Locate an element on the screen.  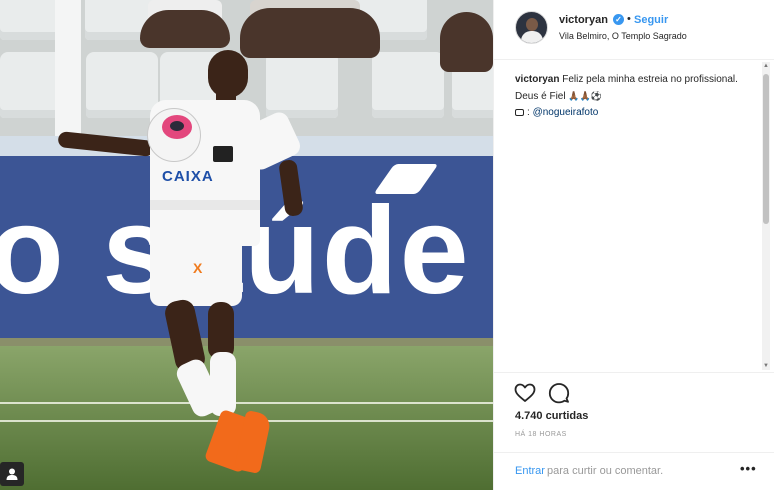
person-icon is located at coordinates (12, 474).